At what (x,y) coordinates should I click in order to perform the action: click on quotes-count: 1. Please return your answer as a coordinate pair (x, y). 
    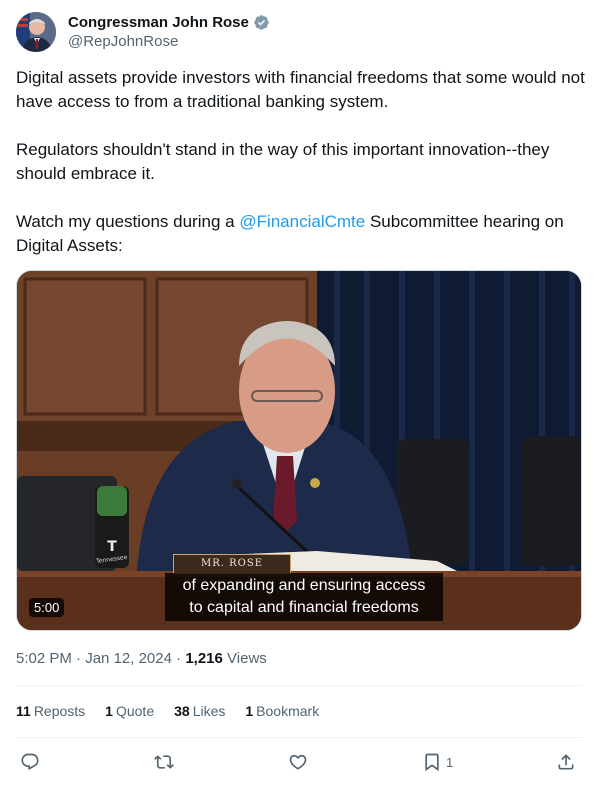
    Looking at the image, I should click on (109, 711).